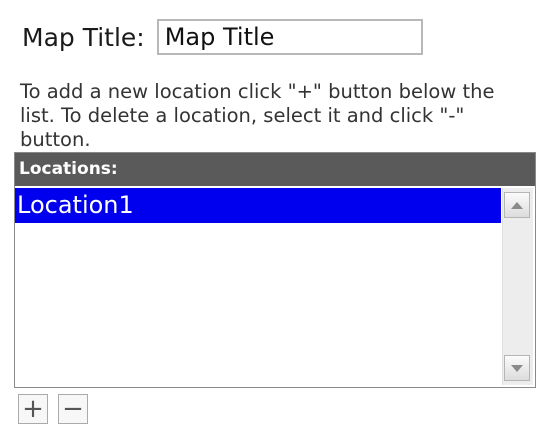 The height and width of the screenshot is (430, 542). I want to click on add-location-button: +, so click(33, 409).